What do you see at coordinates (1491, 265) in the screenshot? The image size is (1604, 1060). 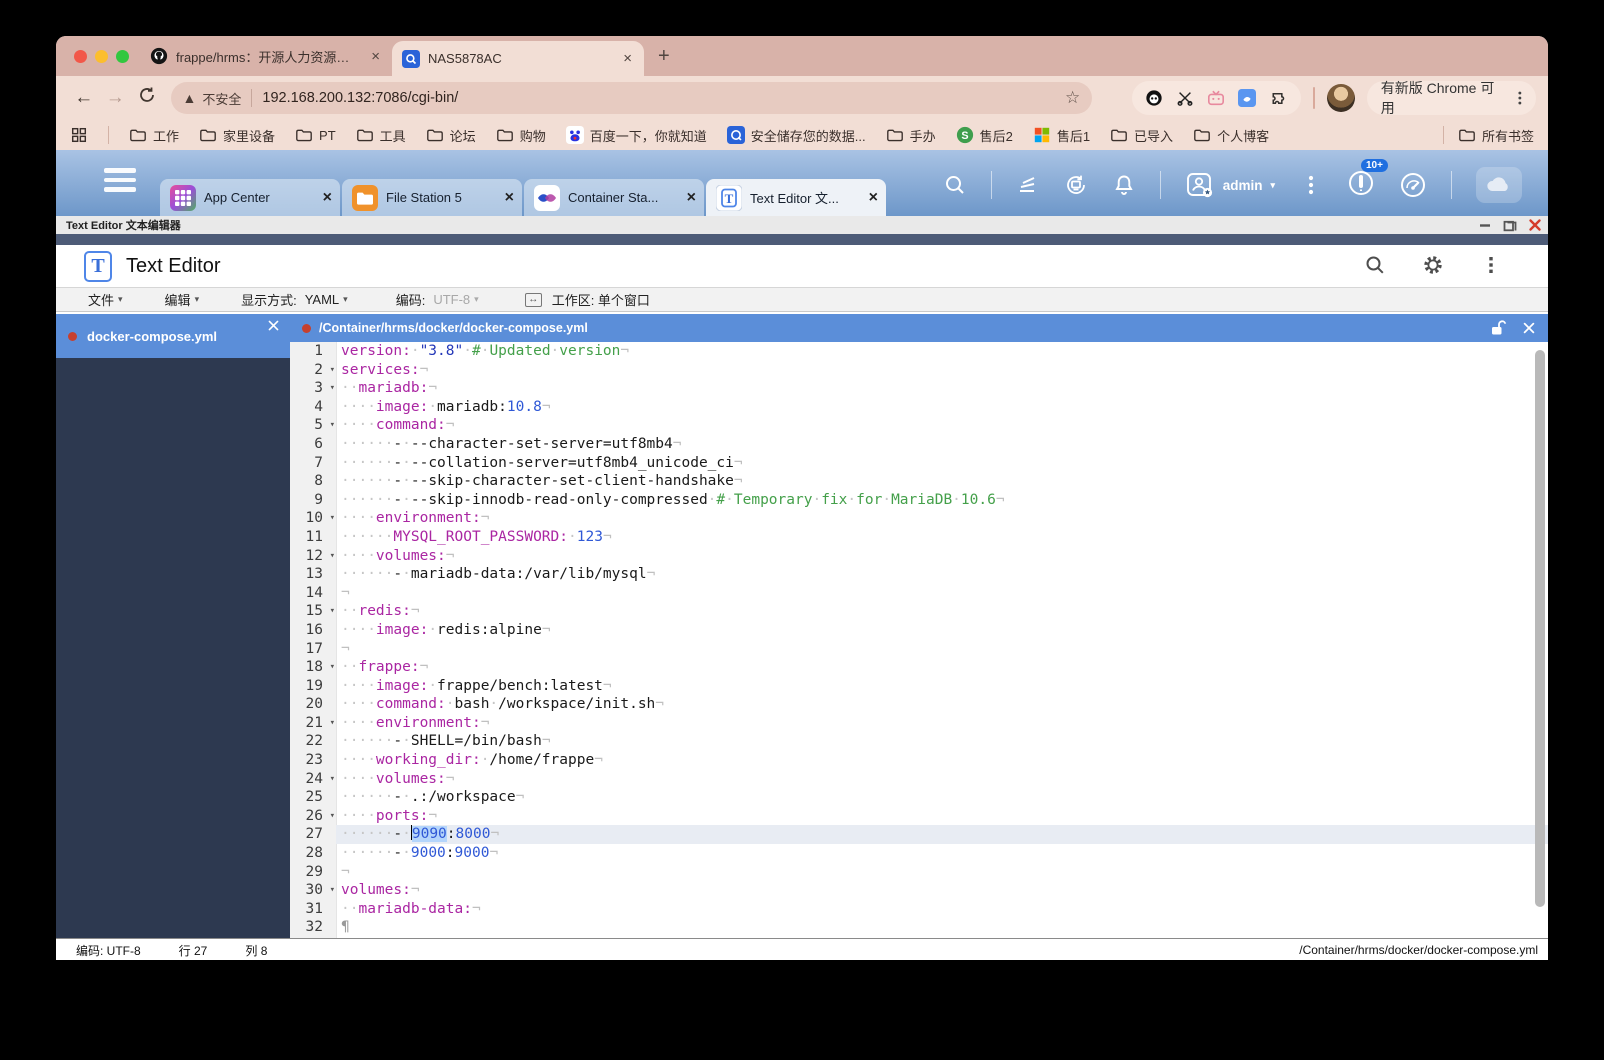 I see `kebab-menu-icon` at bounding box center [1491, 265].